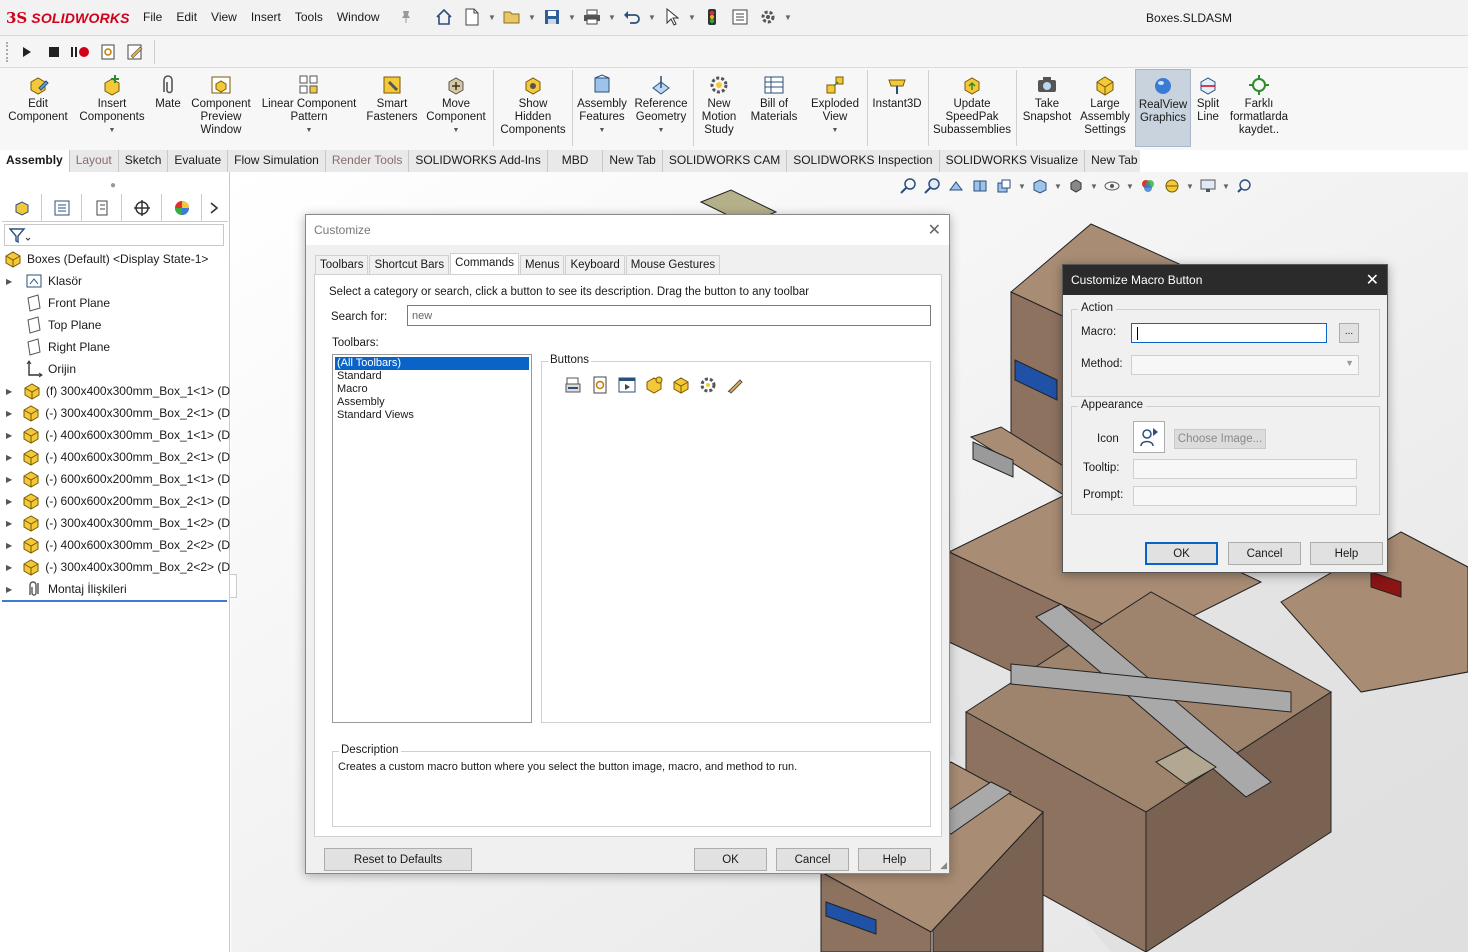  Describe the element at coordinates (309, 17) in the screenshot. I see `menu-tools: Tools` at that location.